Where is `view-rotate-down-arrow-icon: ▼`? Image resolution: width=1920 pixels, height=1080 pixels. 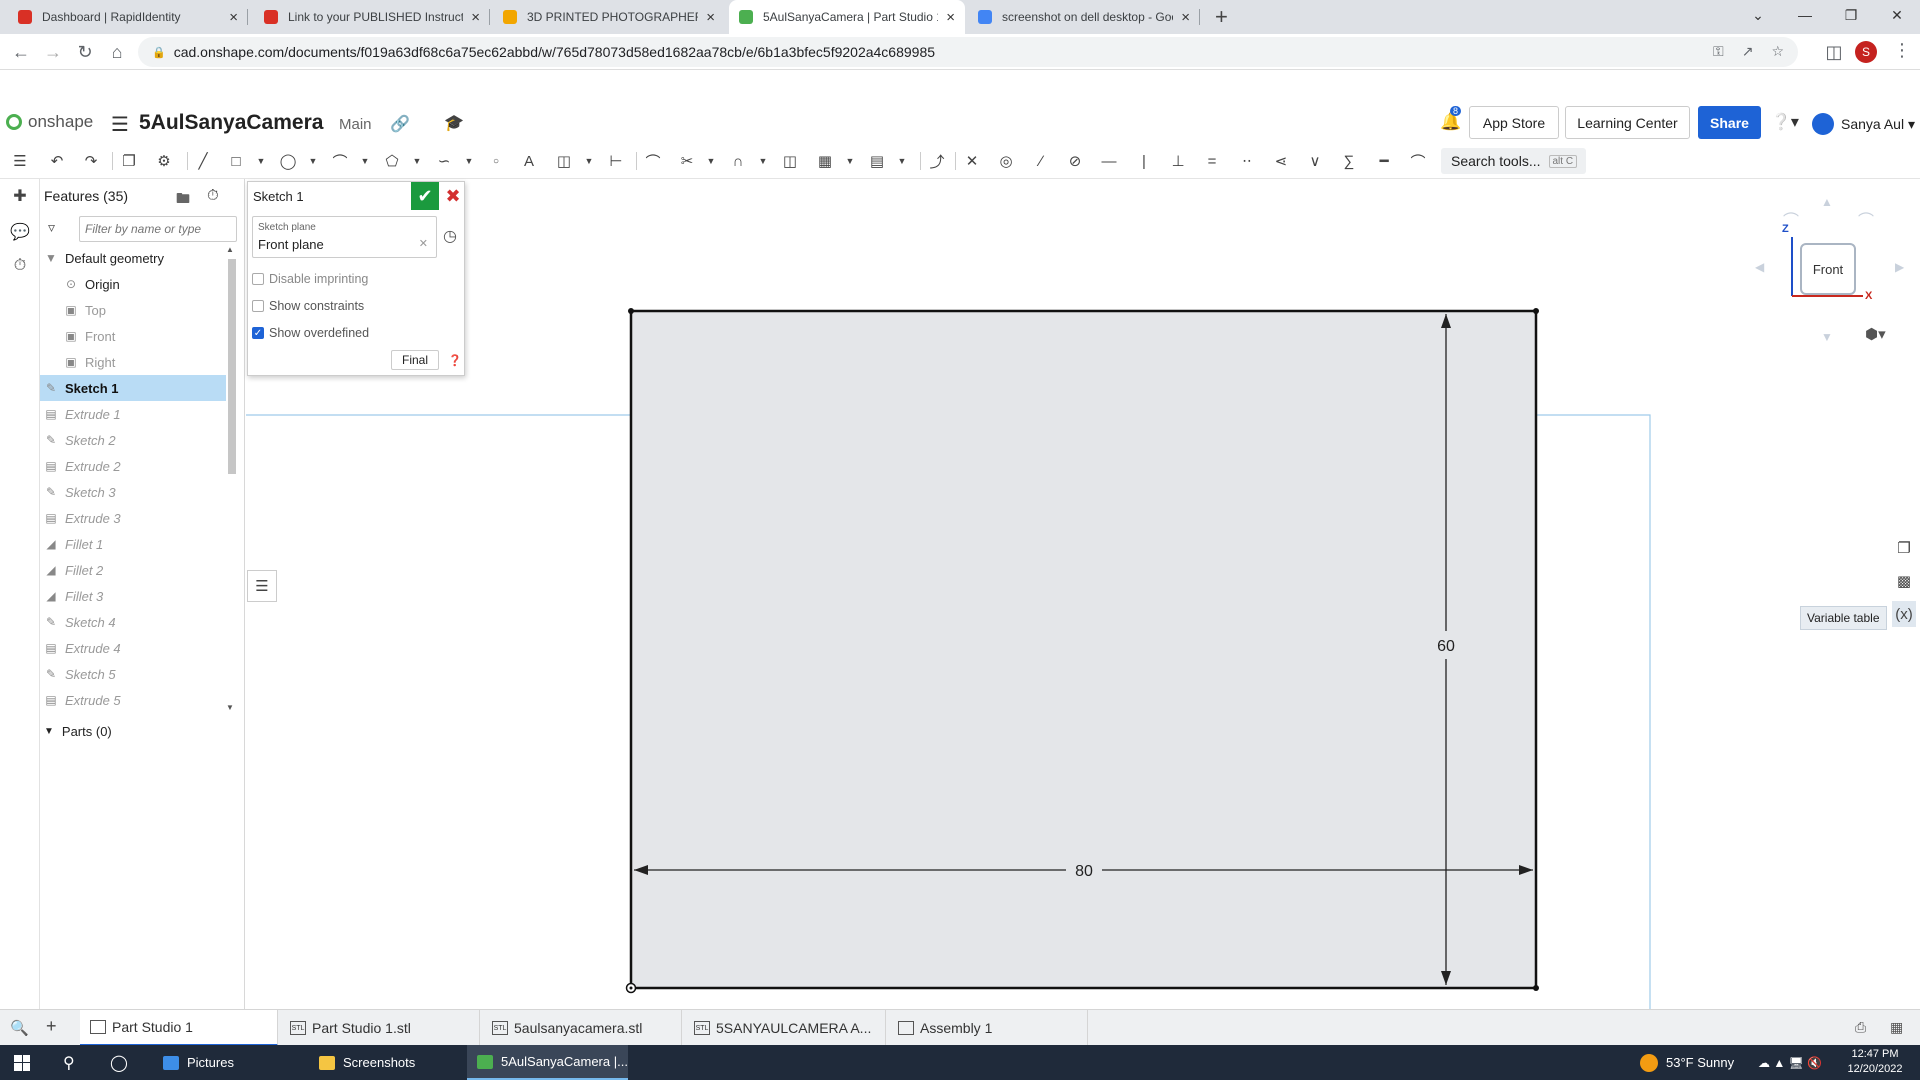
view-rotate-down-arrow-icon: ▼ is located at coordinates (1827, 337).